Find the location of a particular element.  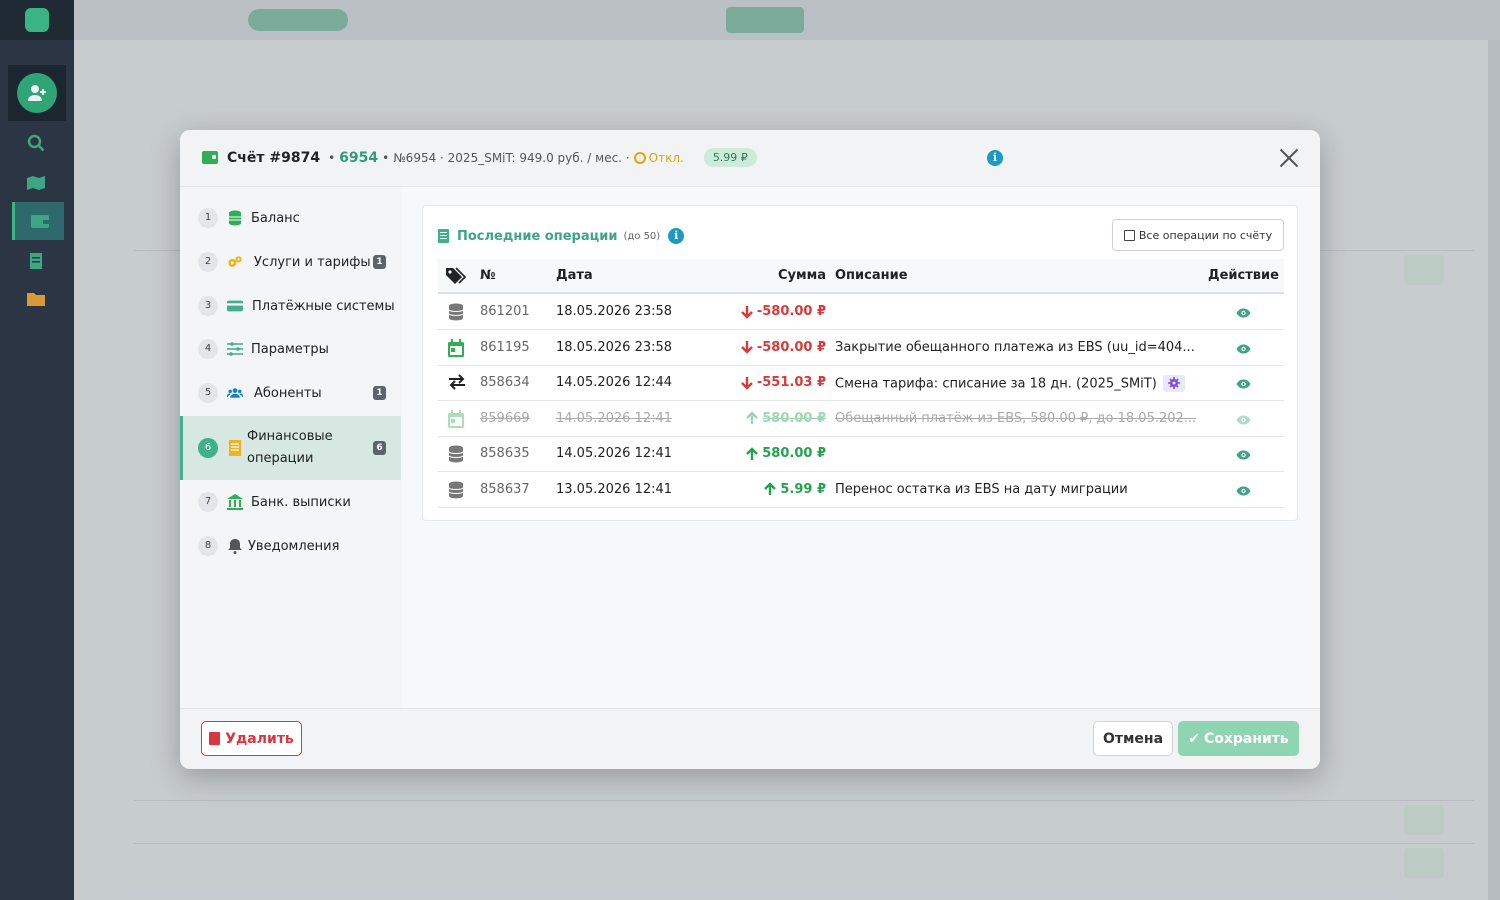

operation-sum: 5.99 ₽ is located at coordinates (794, 489).